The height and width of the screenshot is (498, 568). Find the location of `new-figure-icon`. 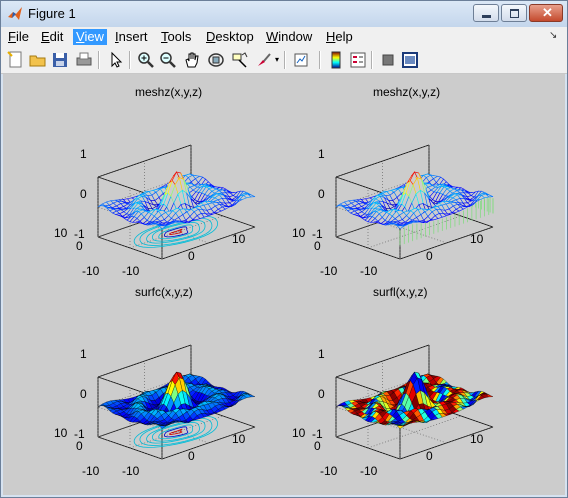

new-figure-icon is located at coordinates (16, 60).